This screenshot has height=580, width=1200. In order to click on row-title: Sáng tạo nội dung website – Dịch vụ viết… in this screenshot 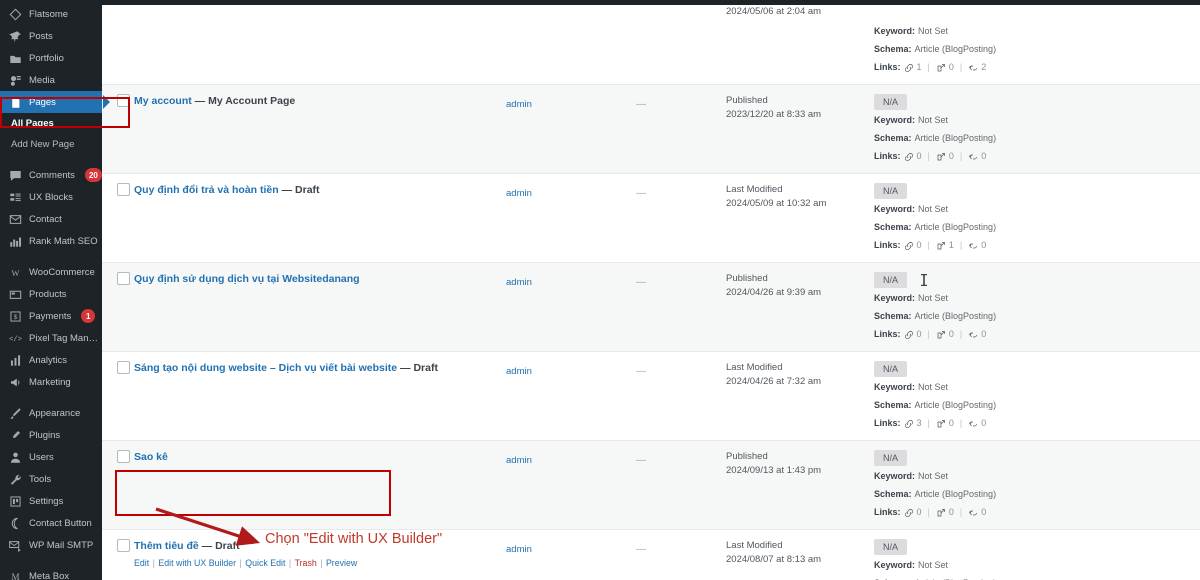, I will do `click(320, 368)`.